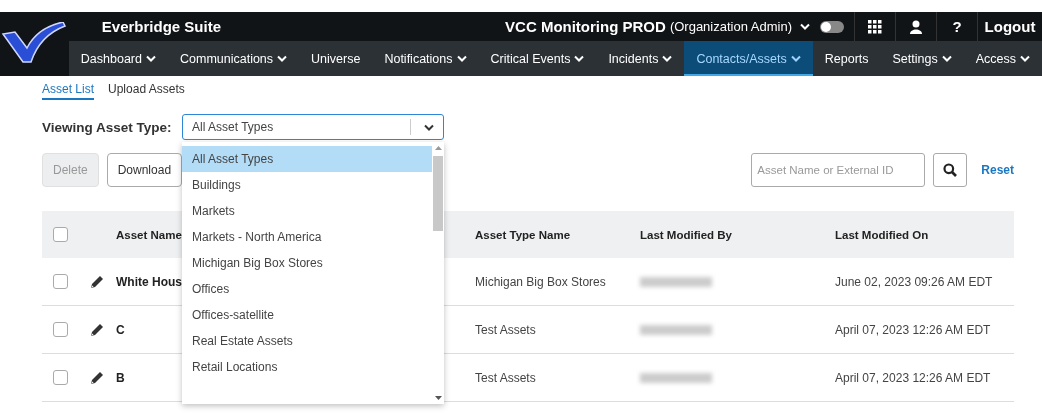 The width and height of the screenshot is (1042, 414). I want to click on toolbar-button: Download, so click(144, 170).